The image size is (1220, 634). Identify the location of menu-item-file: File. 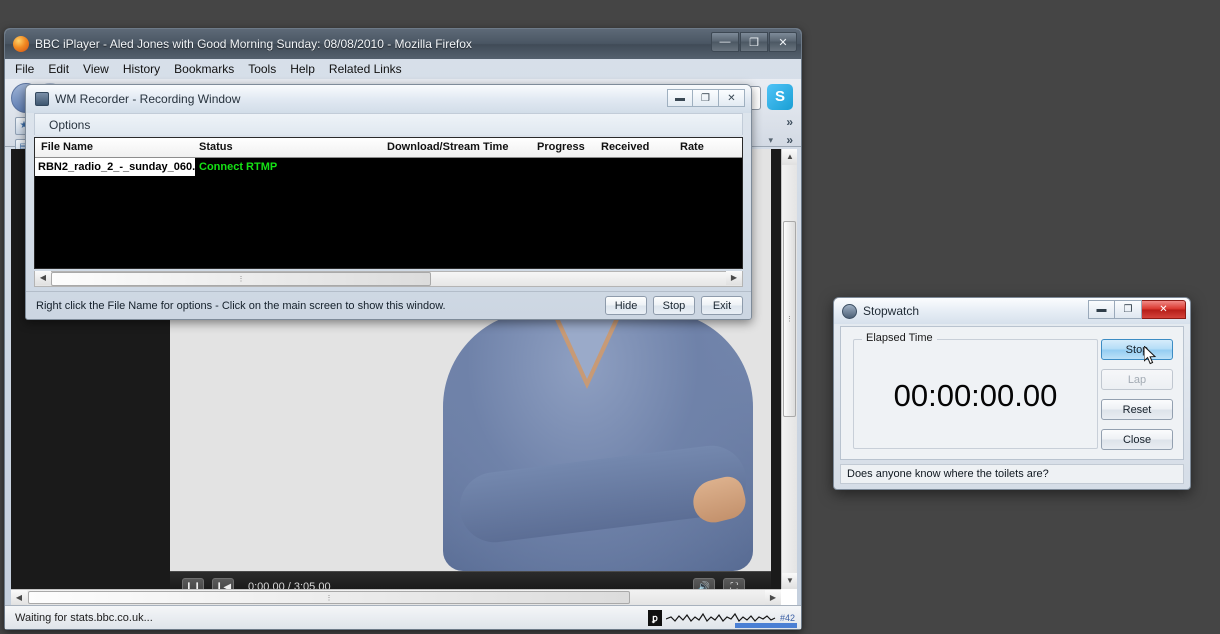
(24, 69).